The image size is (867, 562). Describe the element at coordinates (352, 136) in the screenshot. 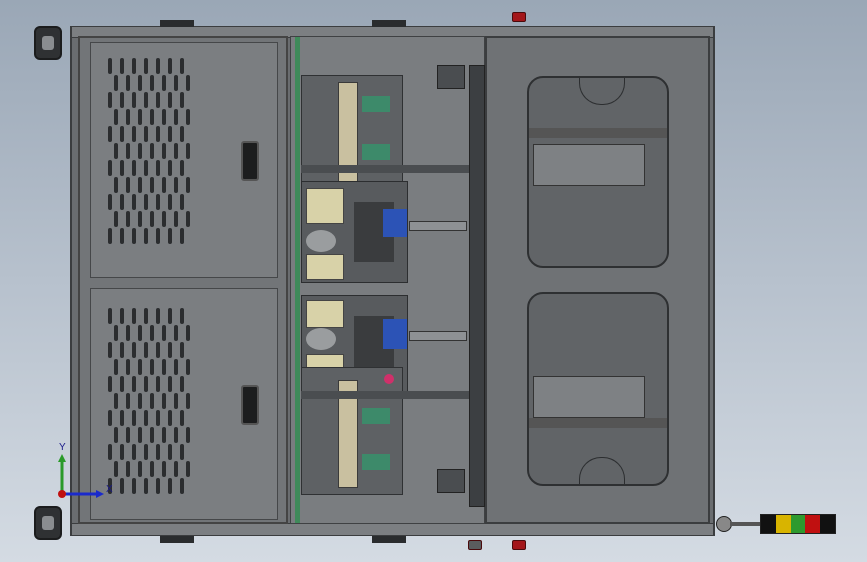

I see `upper-assembly` at that location.